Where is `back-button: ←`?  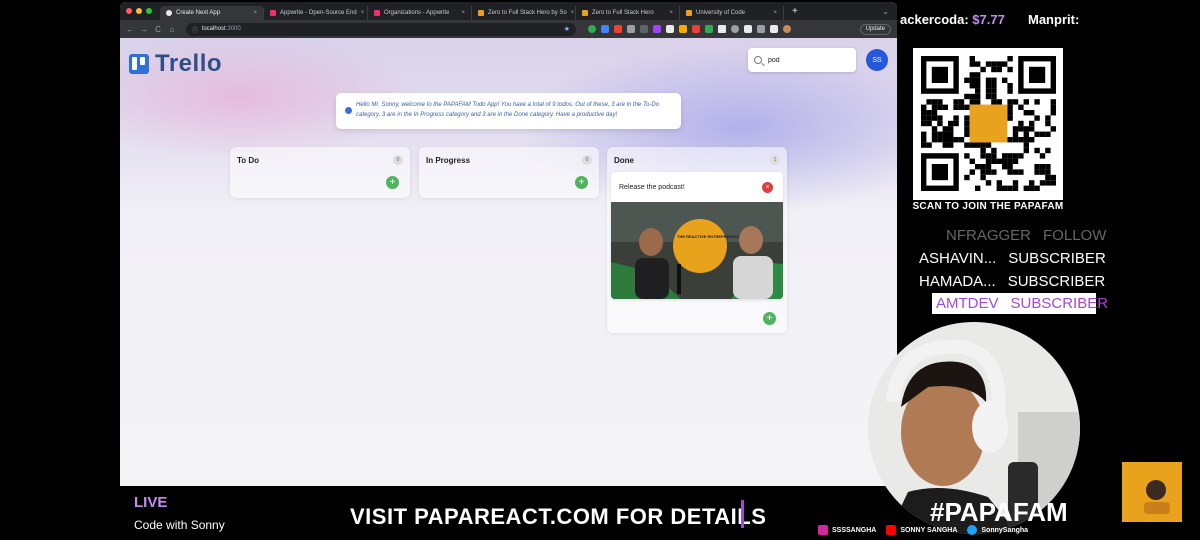
back-button: ← is located at coordinates (130, 29).